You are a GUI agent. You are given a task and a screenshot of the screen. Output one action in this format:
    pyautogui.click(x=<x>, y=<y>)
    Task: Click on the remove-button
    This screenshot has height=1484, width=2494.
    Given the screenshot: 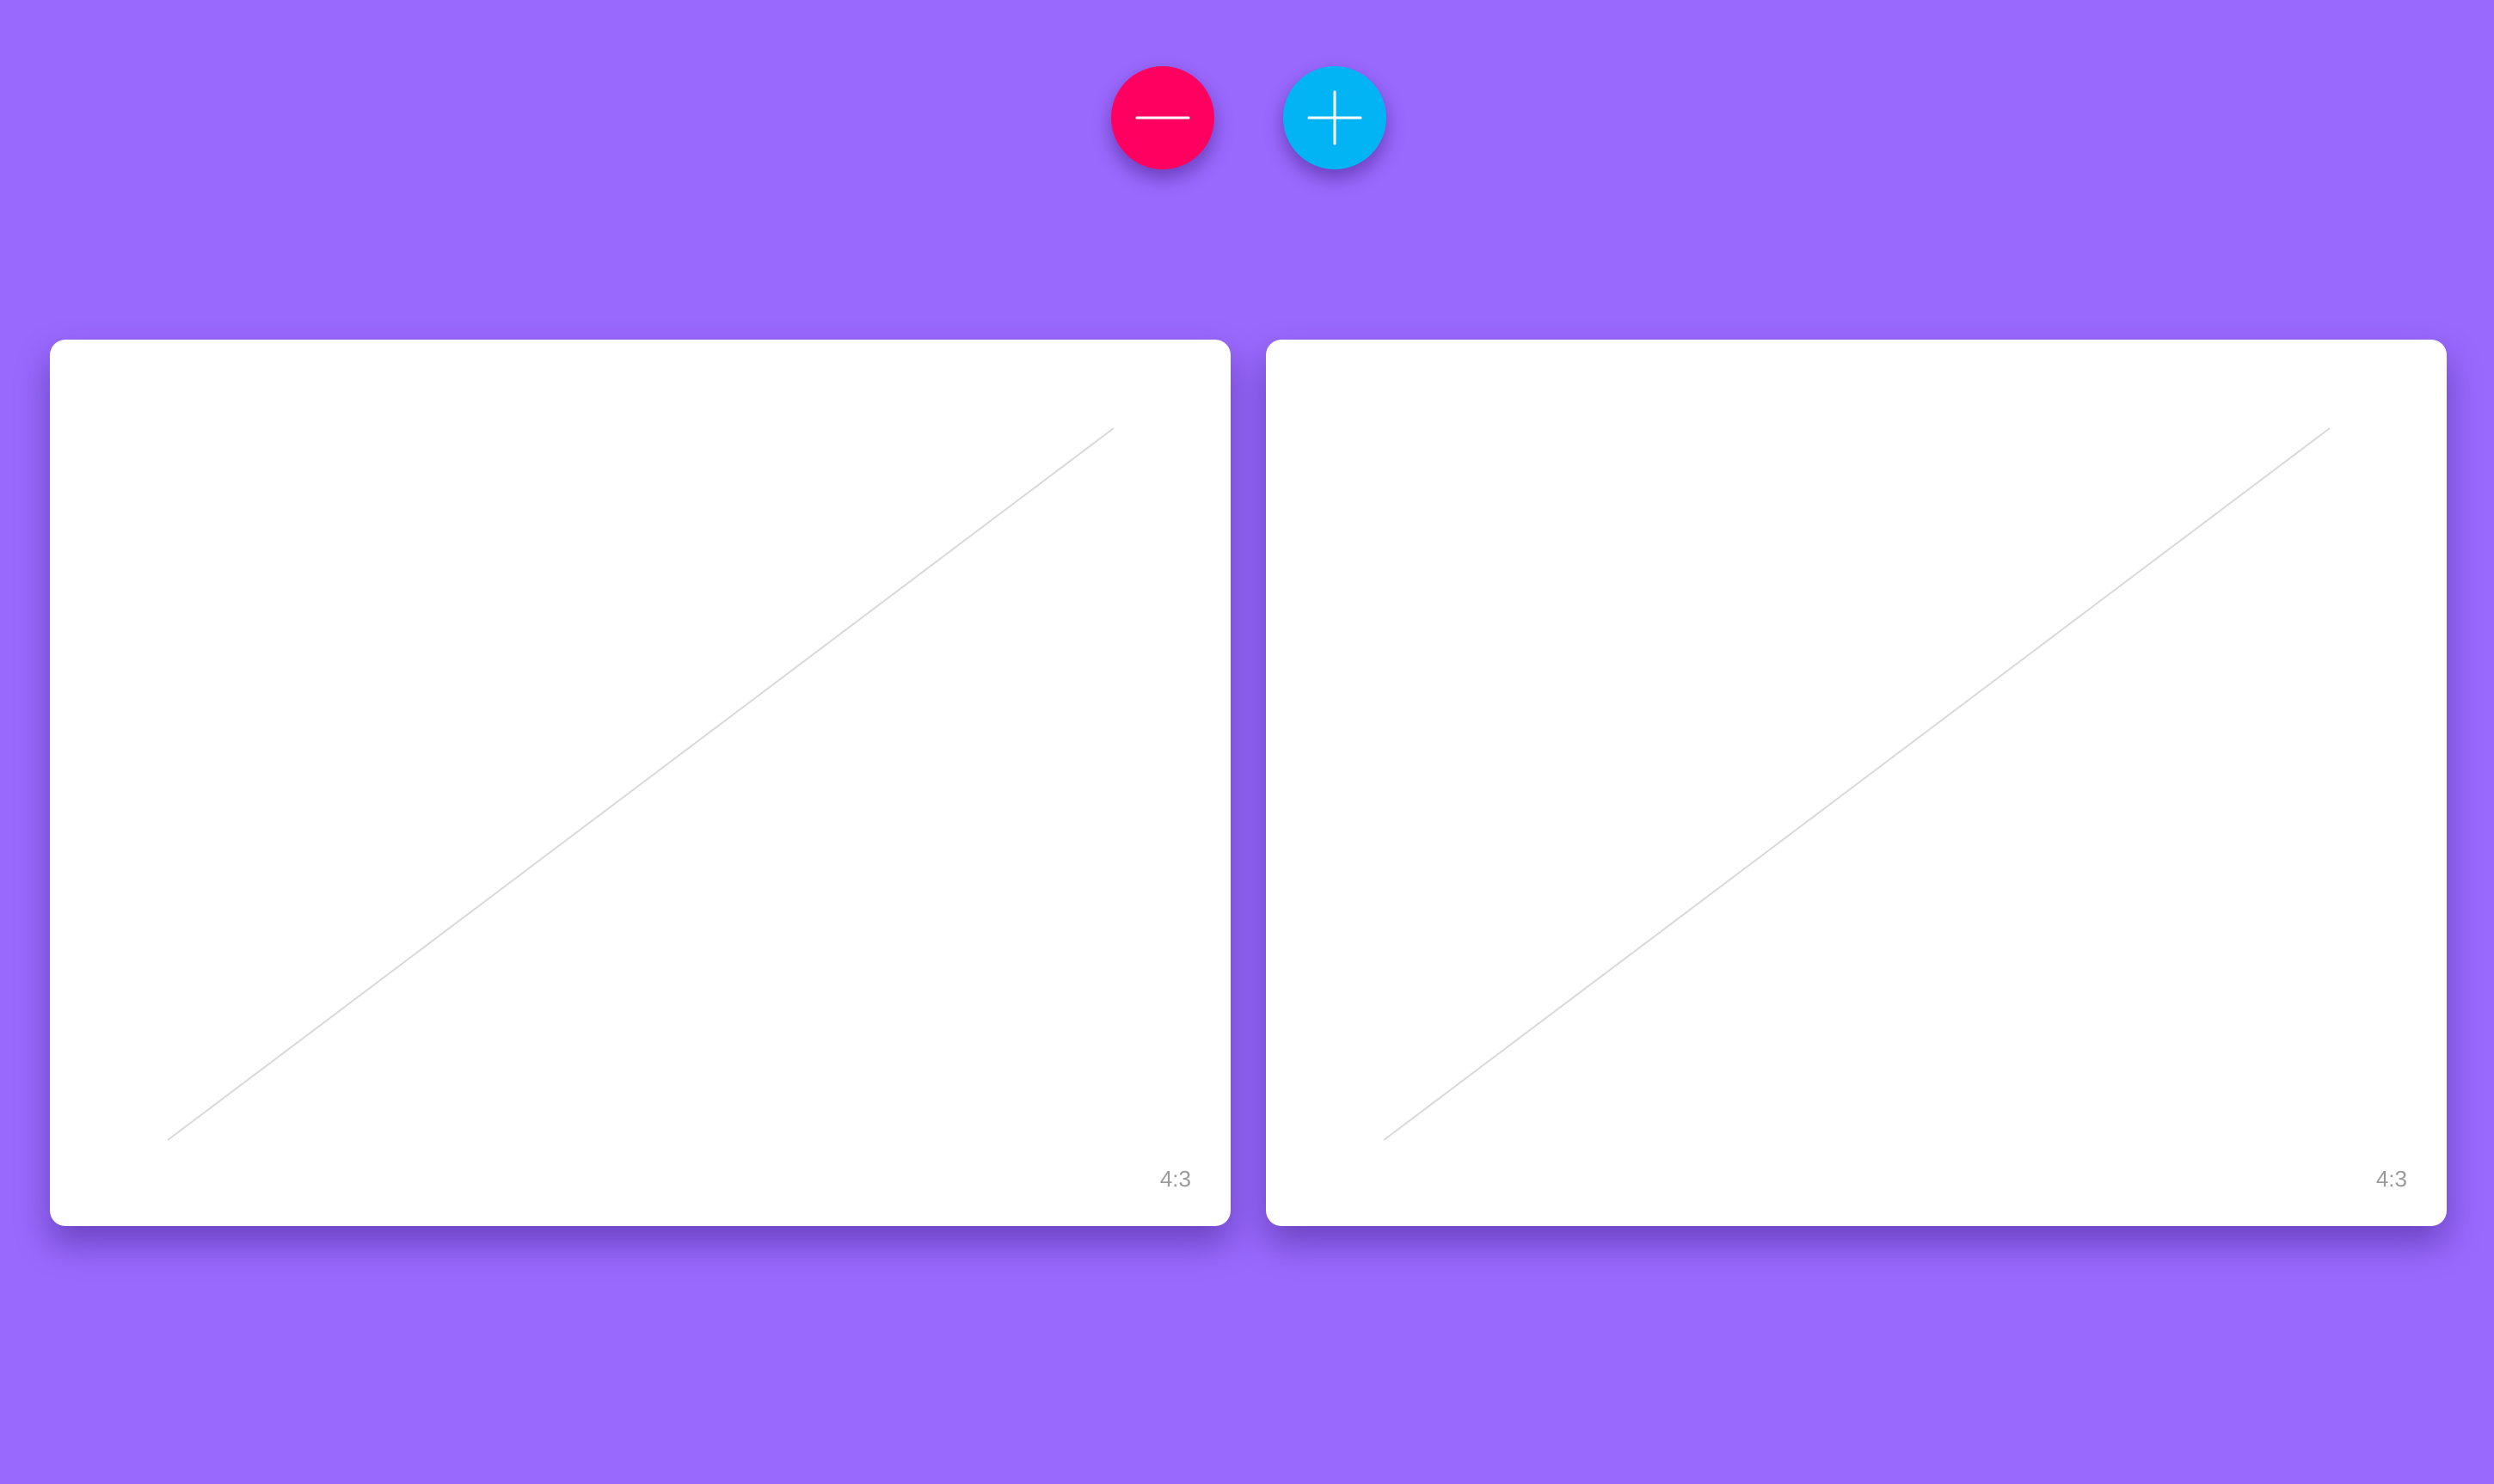 What is the action you would take?
    pyautogui.click(x=1162, y=118)
    